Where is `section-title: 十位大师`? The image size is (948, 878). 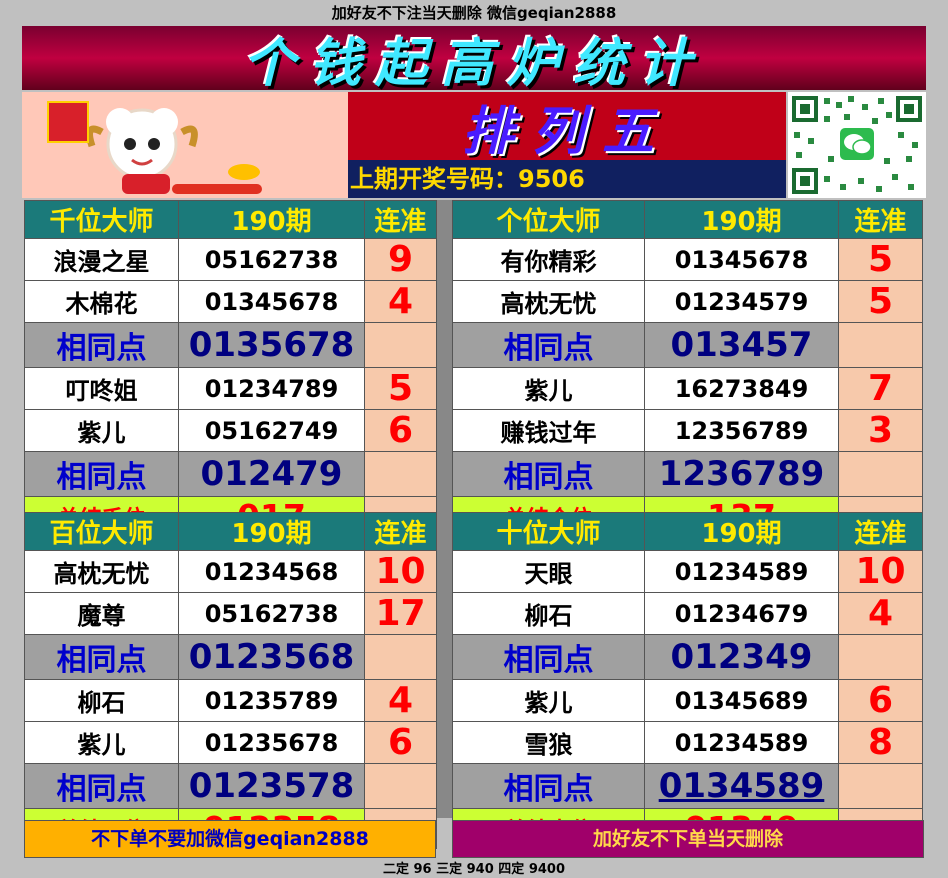
section-title: 十位大师 is located at coordinates (548, 531).